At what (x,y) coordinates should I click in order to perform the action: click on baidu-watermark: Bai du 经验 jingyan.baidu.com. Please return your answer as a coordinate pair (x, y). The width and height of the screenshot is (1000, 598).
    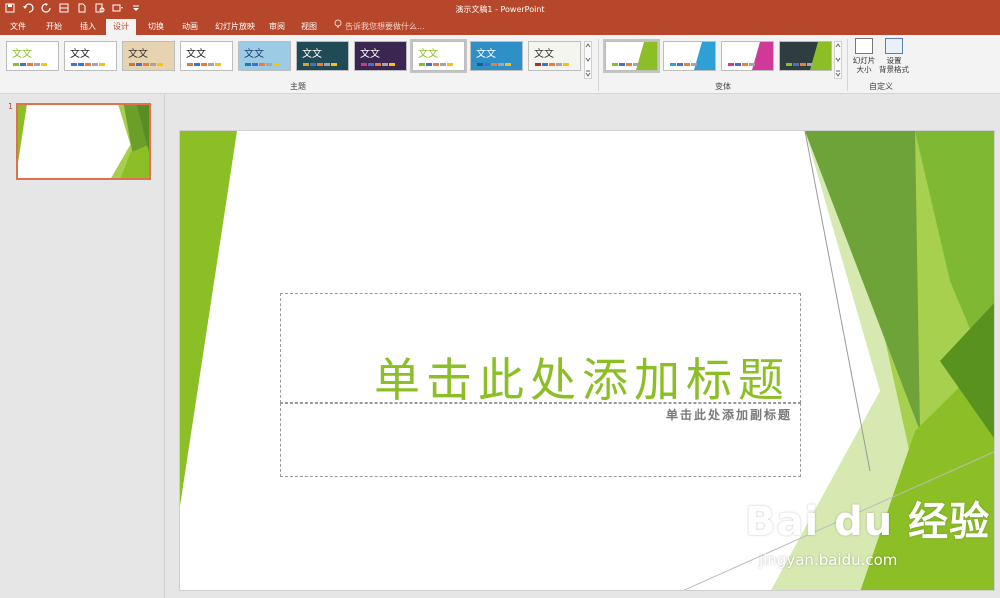
    Looking at the image, I should click on (868, 529).